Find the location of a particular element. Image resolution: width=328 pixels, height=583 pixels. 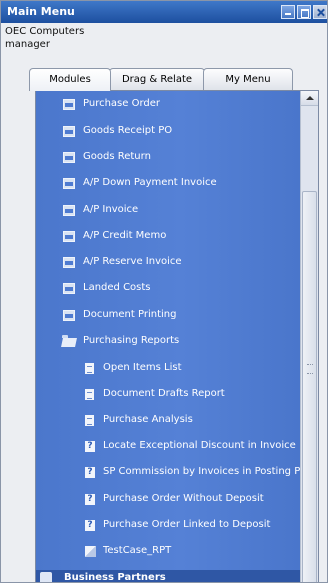

report-item-label: Purchase Order Linked to Deposit is located at coordinates (187, 524).